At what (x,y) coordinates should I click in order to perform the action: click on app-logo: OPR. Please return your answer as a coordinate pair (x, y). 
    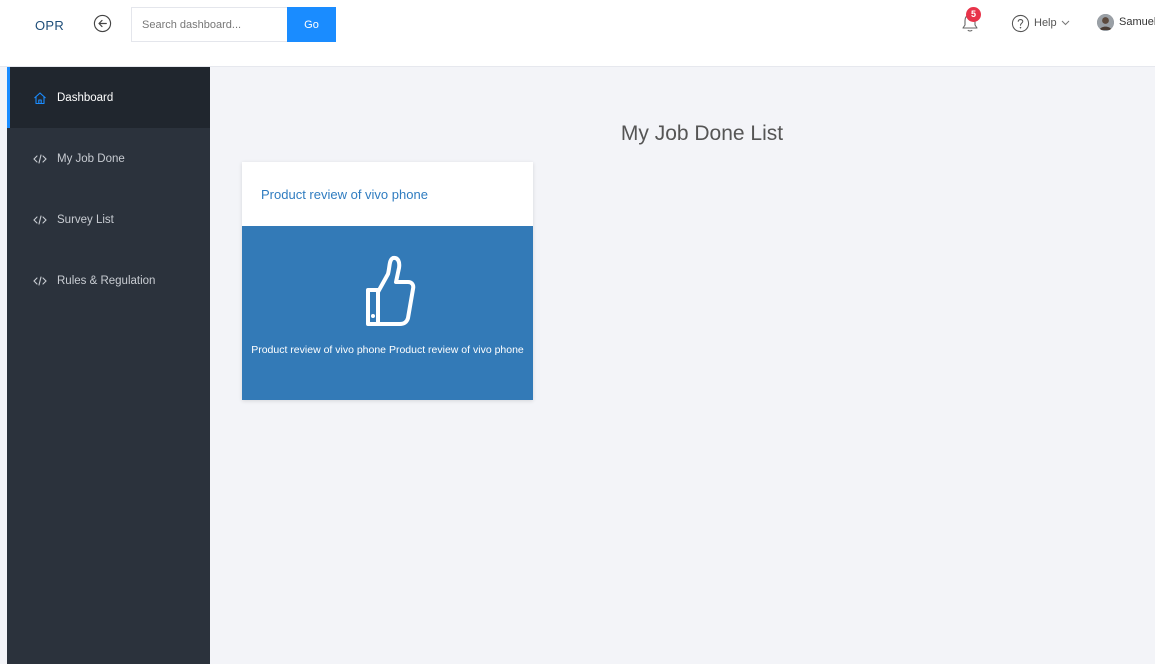
    Looking at the image, I should click on (49, 26).